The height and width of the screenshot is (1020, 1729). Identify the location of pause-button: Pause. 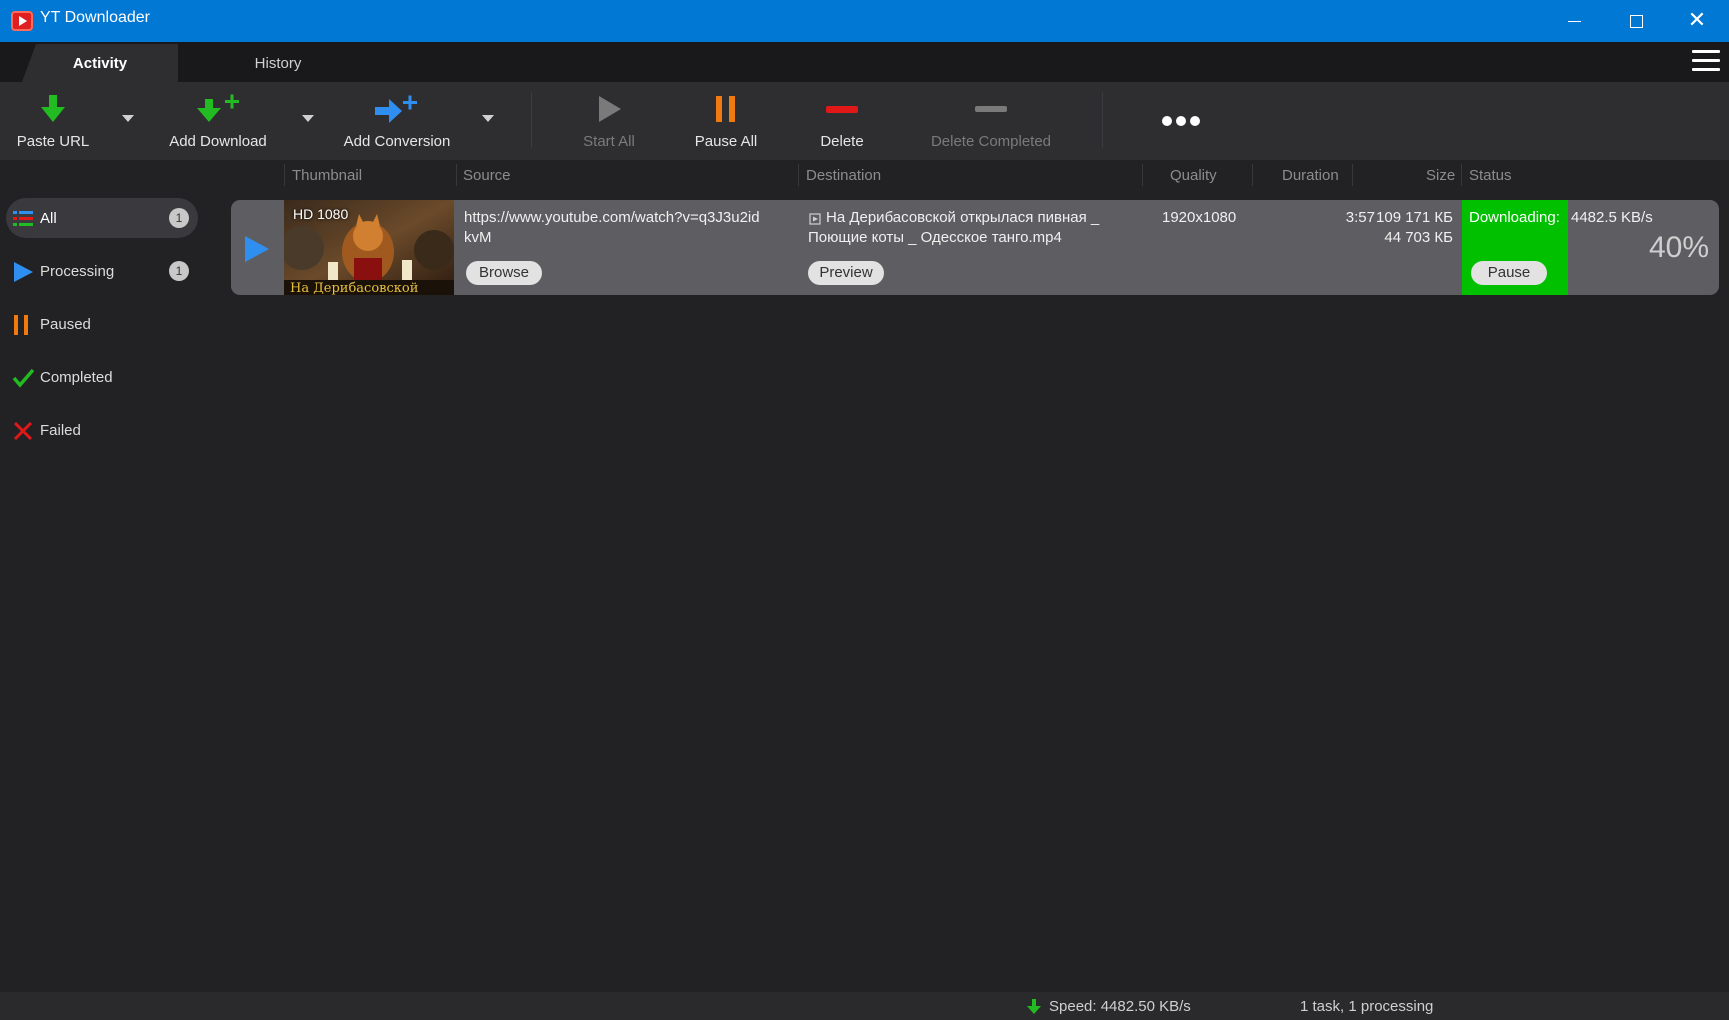
(1509, 273).